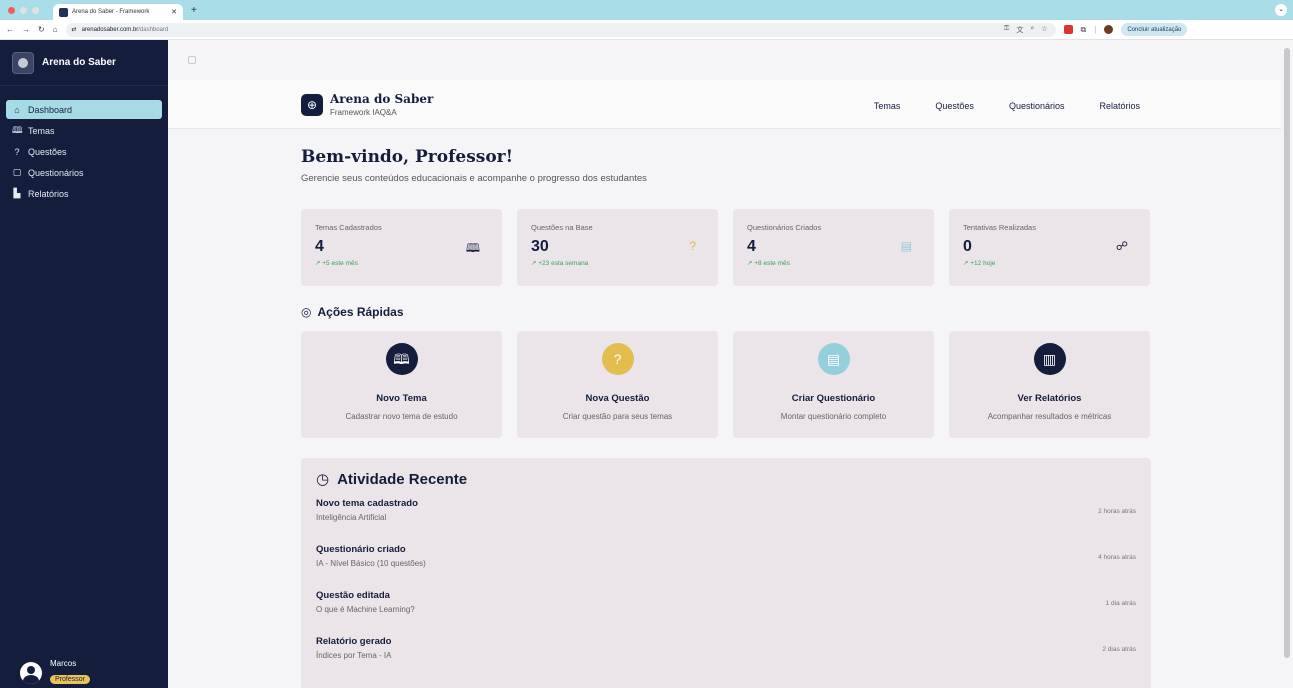 This screenshot has height=688, width=1293. I want to click on sidebar-item-questionarios: ▢ Questionários, so click(84, 172).